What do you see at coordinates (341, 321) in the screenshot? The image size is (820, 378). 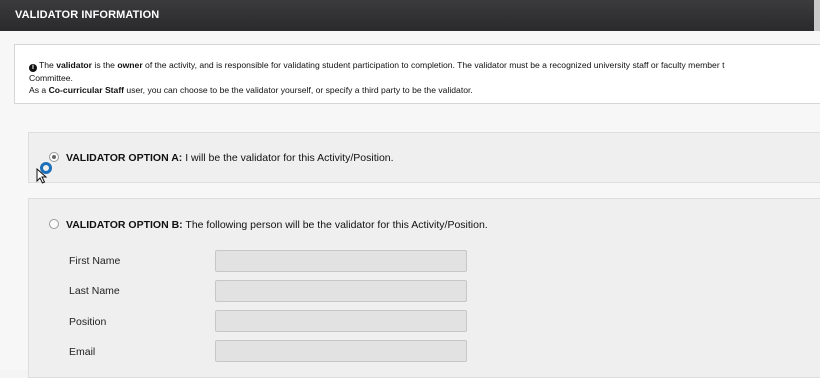 I see `position-field` at bounding box center [341, 321].